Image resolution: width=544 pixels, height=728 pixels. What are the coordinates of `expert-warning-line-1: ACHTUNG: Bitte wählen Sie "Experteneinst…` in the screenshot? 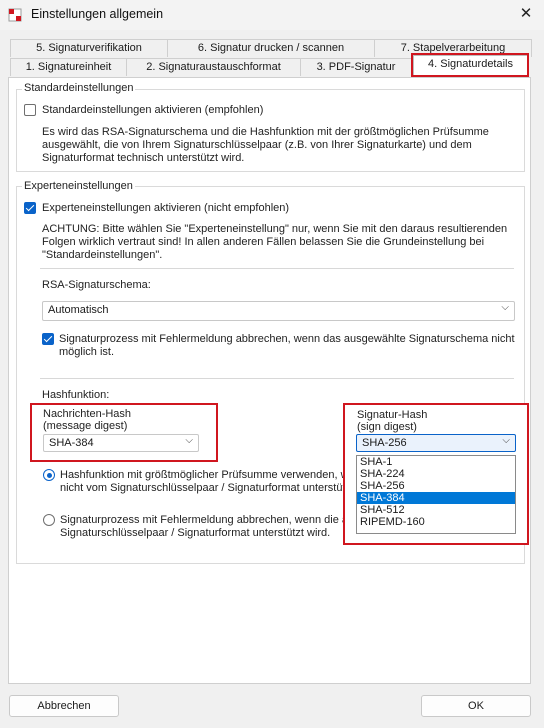 It's located at (275, 229).